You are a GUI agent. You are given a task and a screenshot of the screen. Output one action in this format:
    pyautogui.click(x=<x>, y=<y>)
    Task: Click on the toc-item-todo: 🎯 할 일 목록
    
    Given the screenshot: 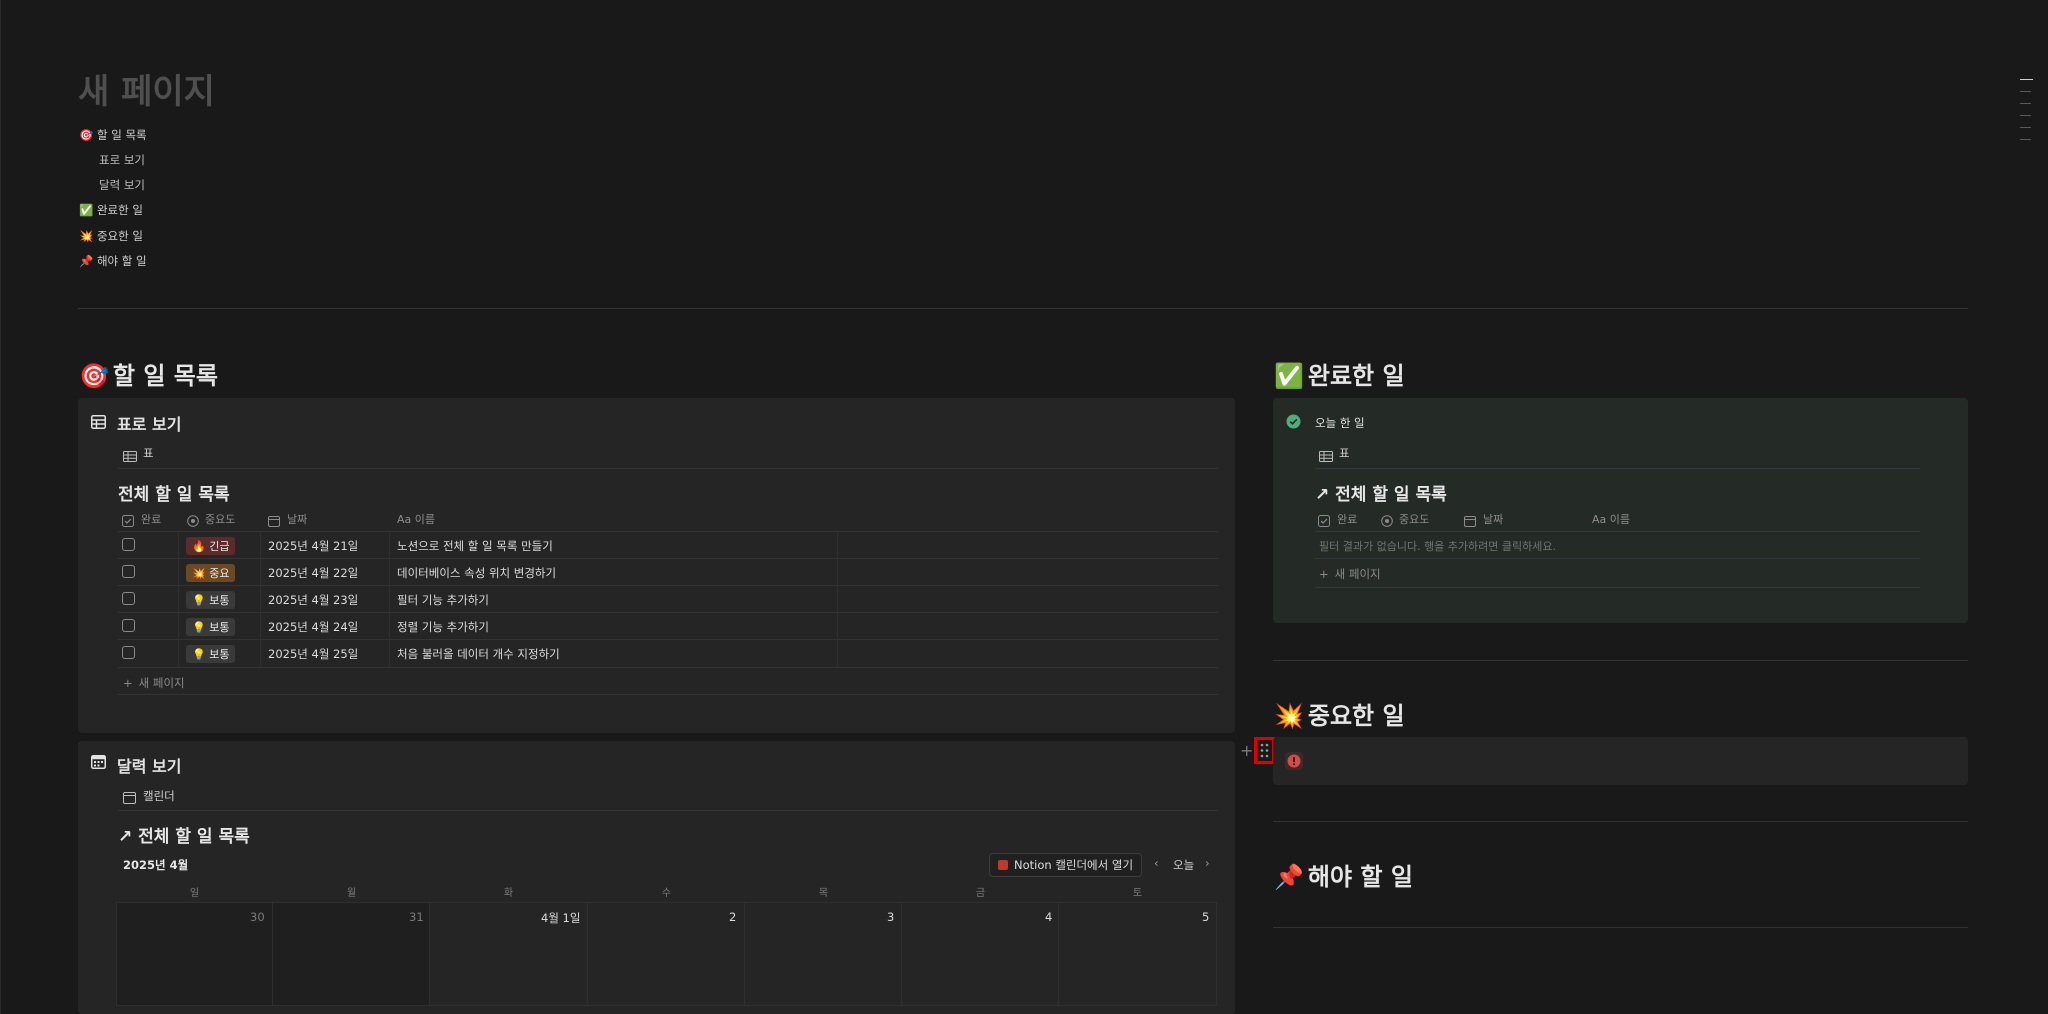 What is the action you would take?
    pyautogui.click(x=113, y=135)
    